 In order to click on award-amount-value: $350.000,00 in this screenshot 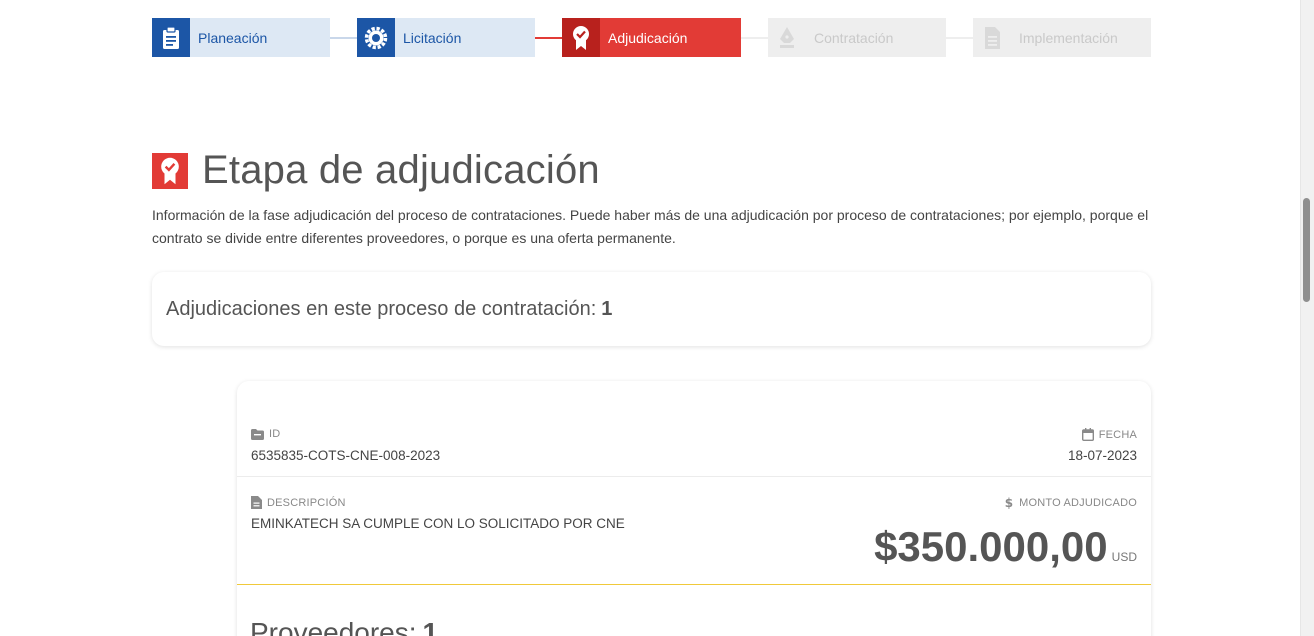, I will do `click(991, 546)`.